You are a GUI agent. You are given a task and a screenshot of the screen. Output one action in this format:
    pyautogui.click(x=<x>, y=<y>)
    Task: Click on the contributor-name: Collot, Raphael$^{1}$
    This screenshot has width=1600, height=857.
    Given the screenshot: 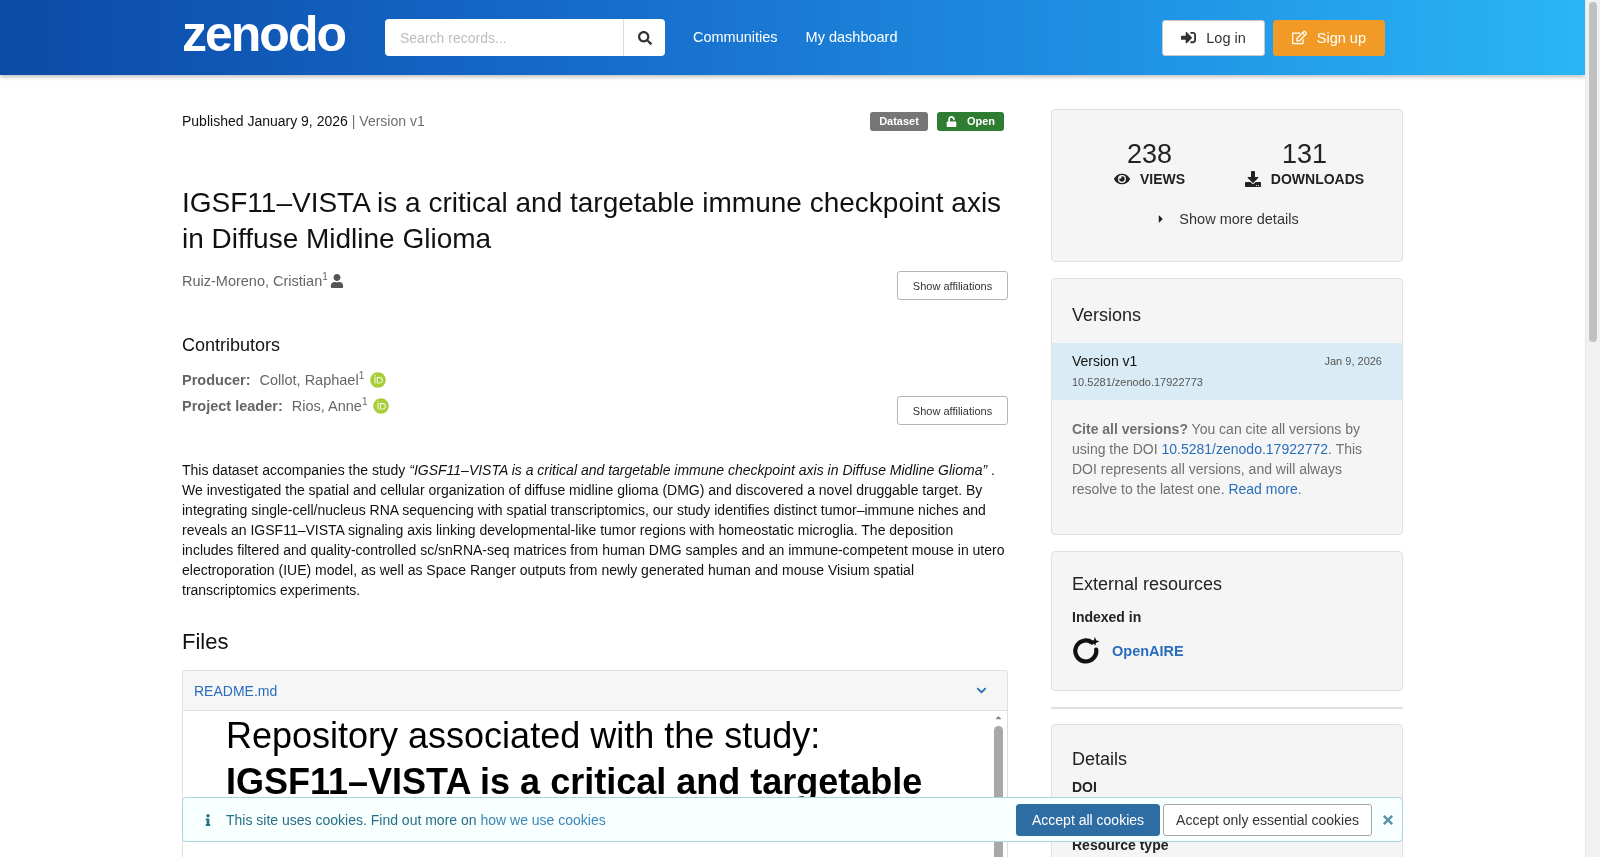 What is the action you would take?
    pyautogui.click(x=312, y=380)
    